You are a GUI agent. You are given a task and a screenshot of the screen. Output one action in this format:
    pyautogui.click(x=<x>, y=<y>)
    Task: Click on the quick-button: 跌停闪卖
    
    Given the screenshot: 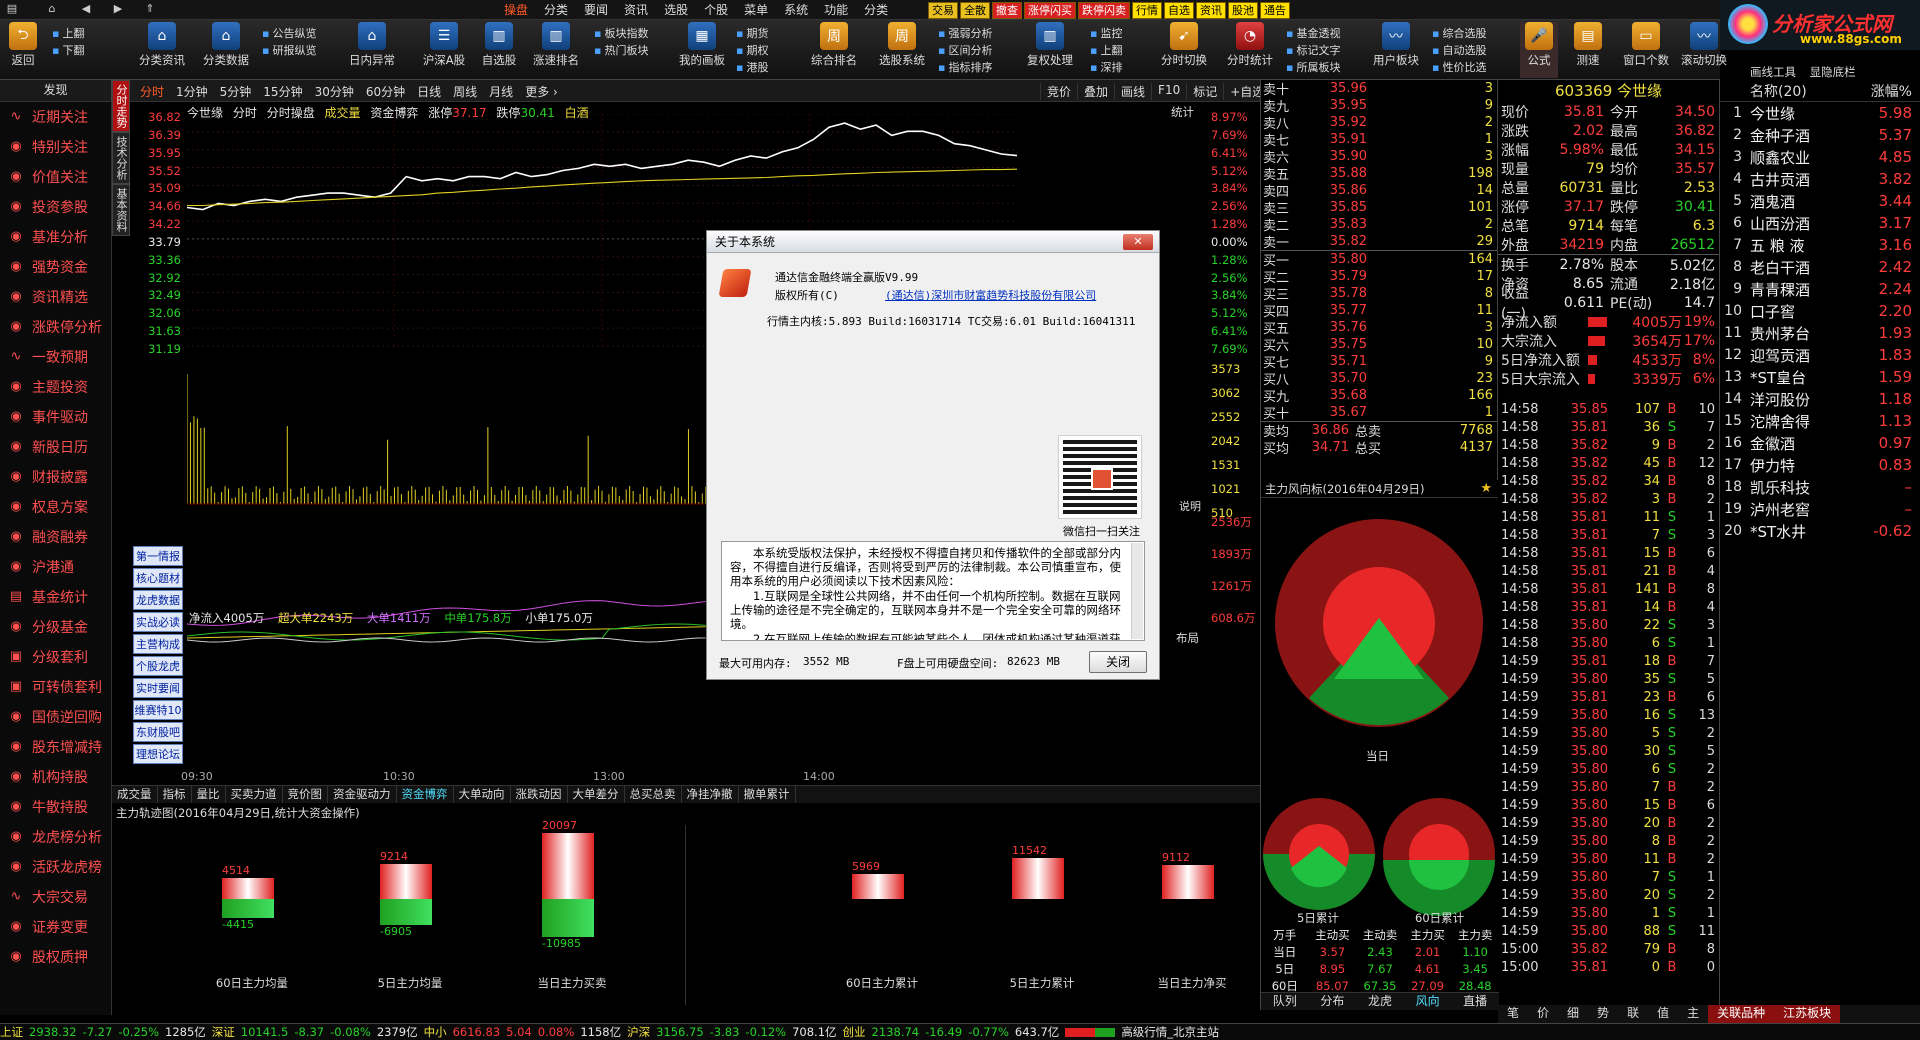 What is the action you would take?
    pyautogui.click(x=1104, y=10)
    